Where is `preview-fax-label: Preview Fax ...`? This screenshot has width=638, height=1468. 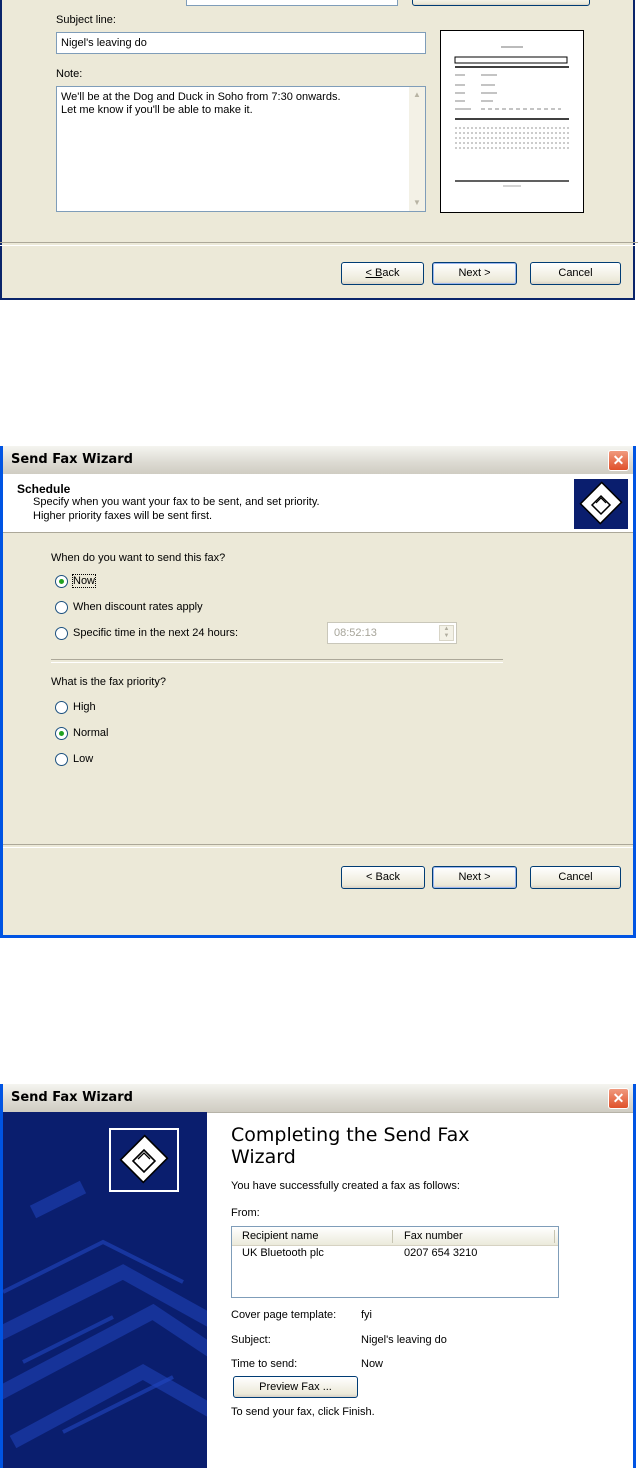
preview-fax-label: Preview Fax ... is located at coordinates (295, 1387).